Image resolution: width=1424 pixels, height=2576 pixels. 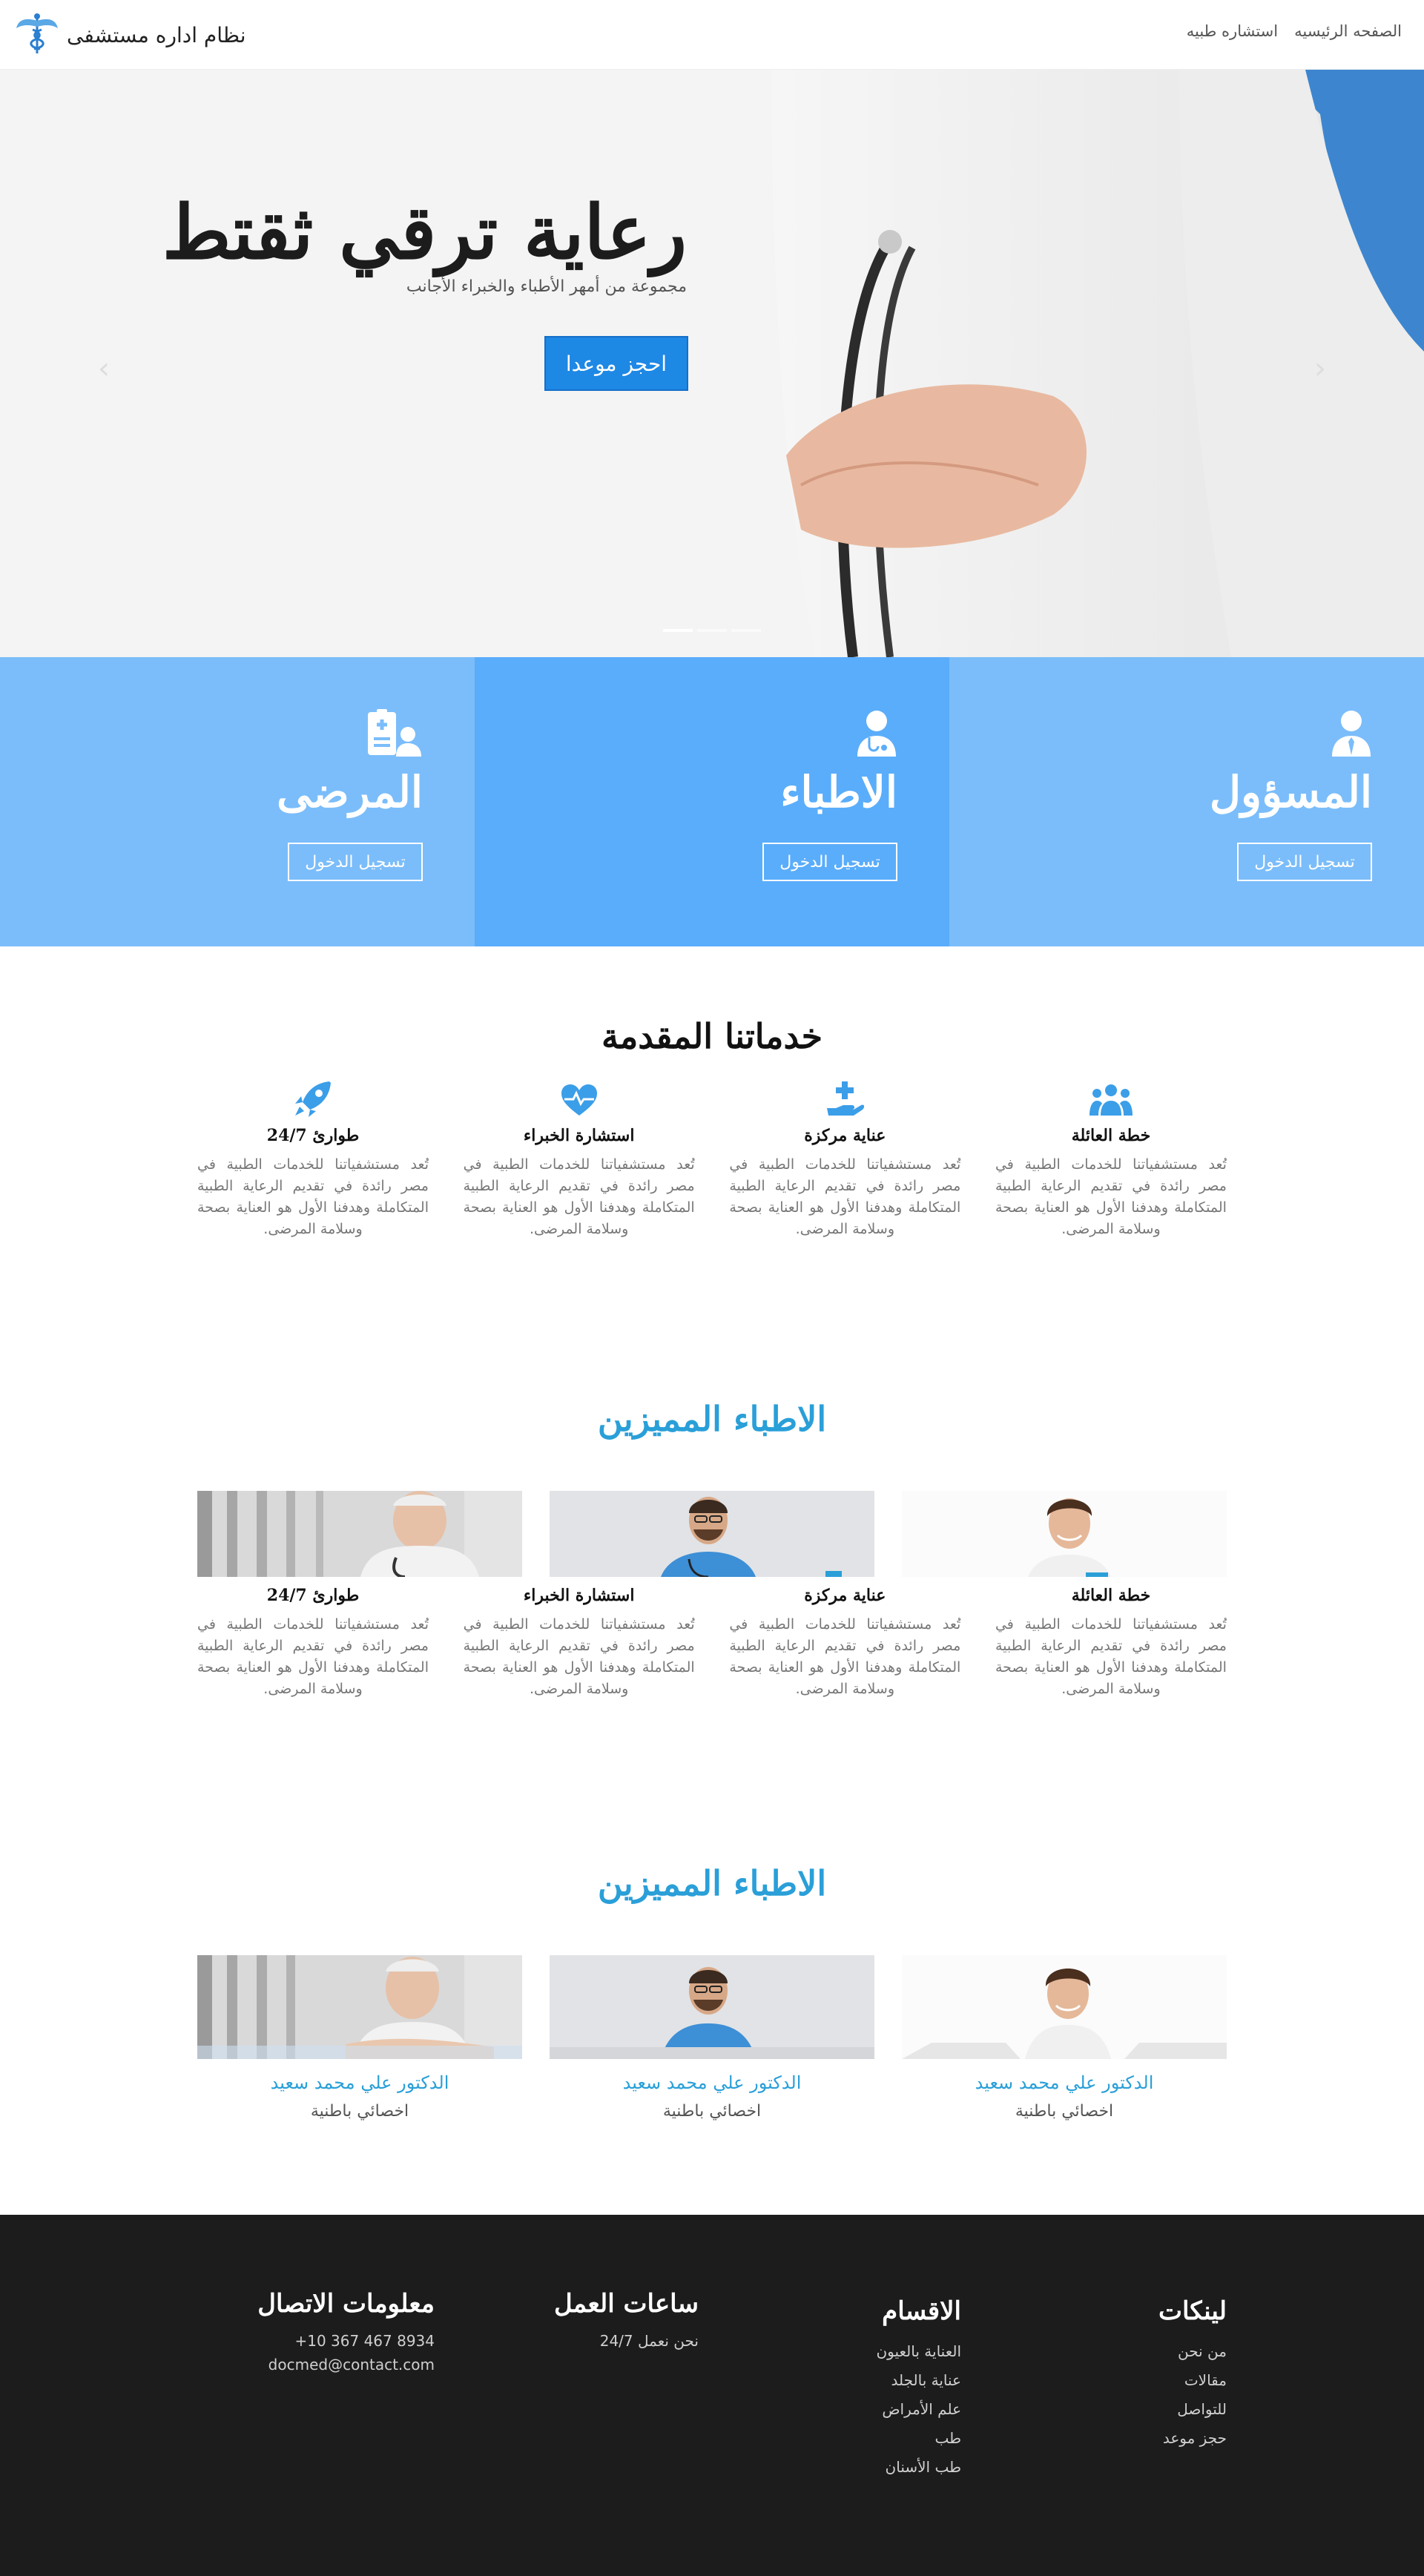 What do you see at coordinates (626, 2319) in the screenshot?
I see `footer-hours: ساعات العمل نحن نعمل 24/7` at bounding box center [626, 2319].